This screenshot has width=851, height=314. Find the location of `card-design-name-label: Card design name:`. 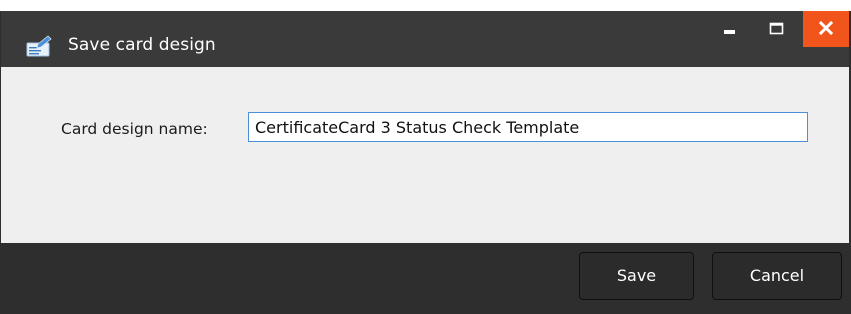

card-design-name-label: Card design name: is located at coordinates (134, 129).